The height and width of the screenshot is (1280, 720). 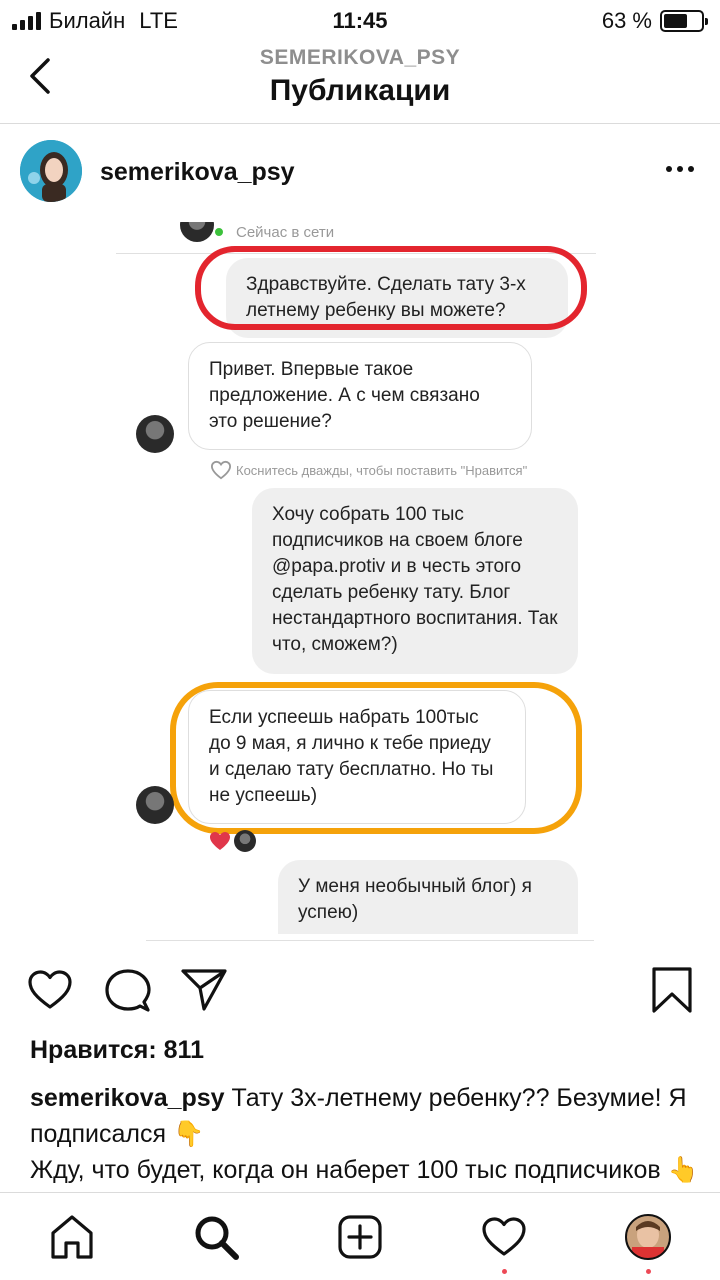 I want to click on status-right: 63 %, so click(x=654, y=21).